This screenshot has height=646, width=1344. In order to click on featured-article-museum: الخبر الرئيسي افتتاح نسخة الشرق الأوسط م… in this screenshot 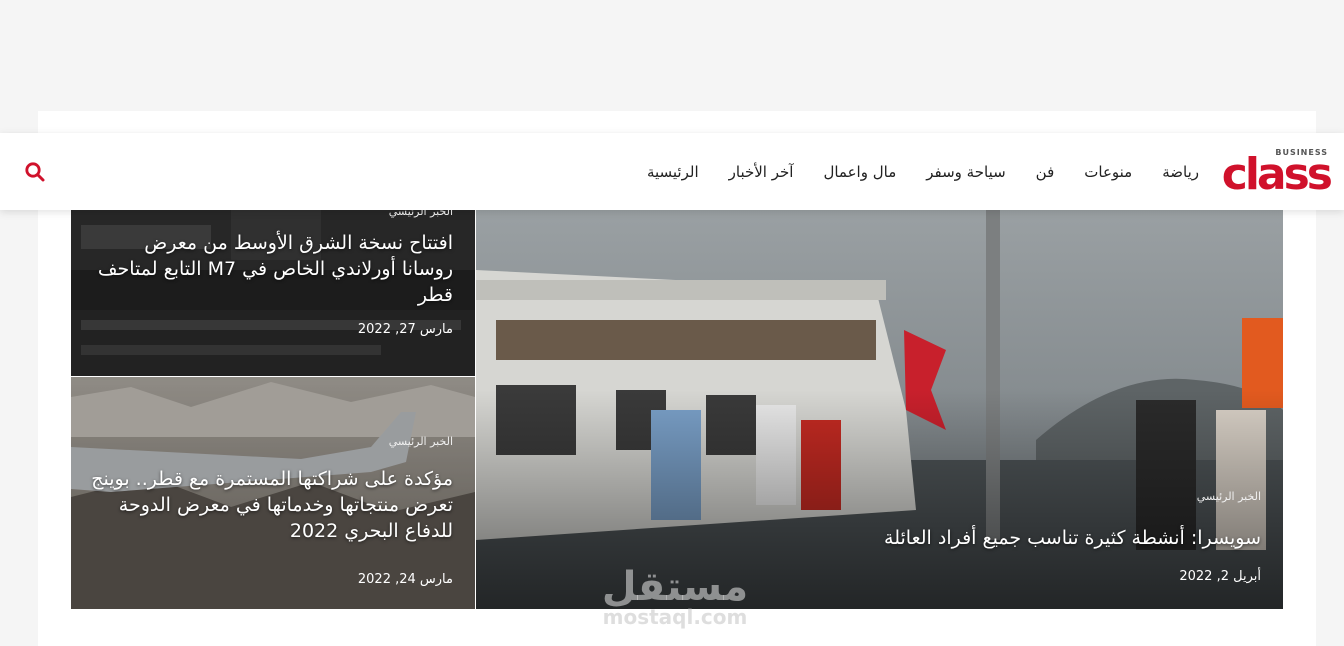, I will do `click(273, 293)`.